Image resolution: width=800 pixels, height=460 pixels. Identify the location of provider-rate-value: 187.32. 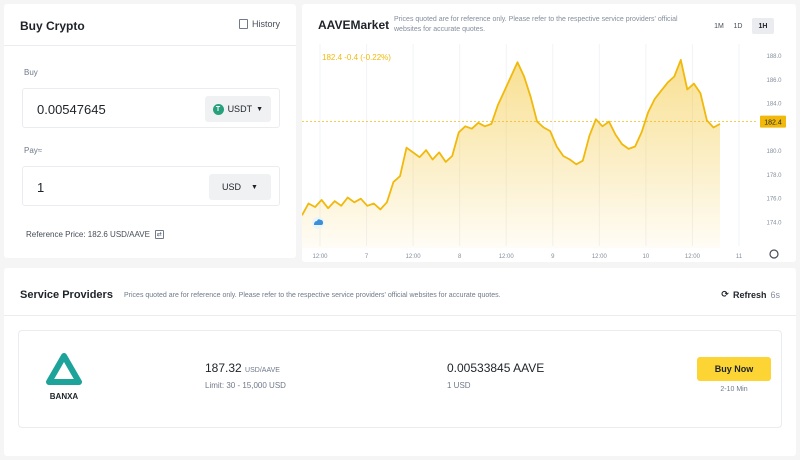
(223, 368).